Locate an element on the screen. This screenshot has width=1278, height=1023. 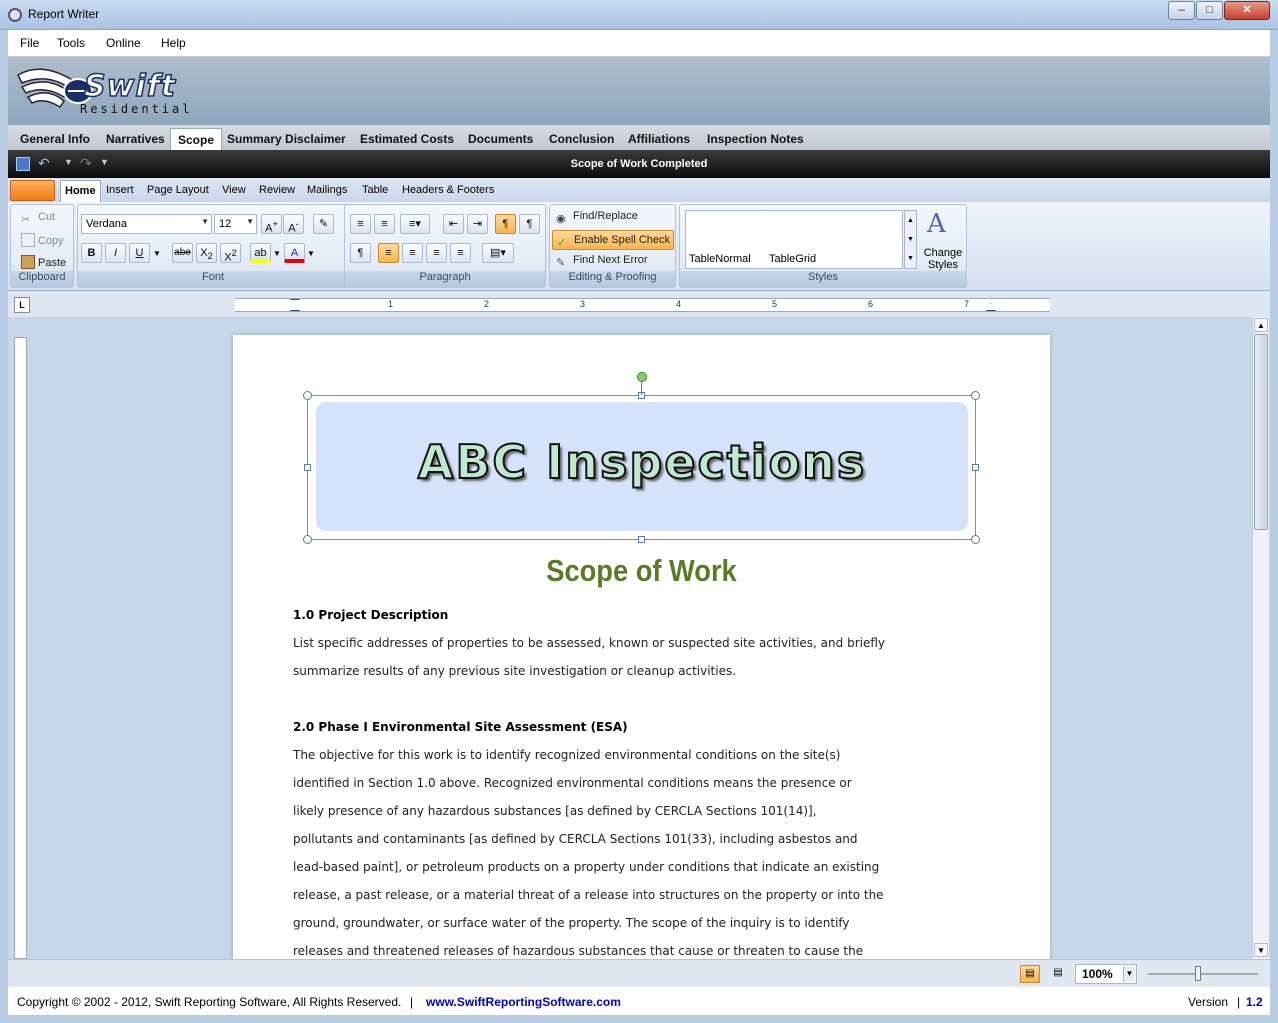
style-tablenormal: TableNormal is located at coordinates (720, 259).